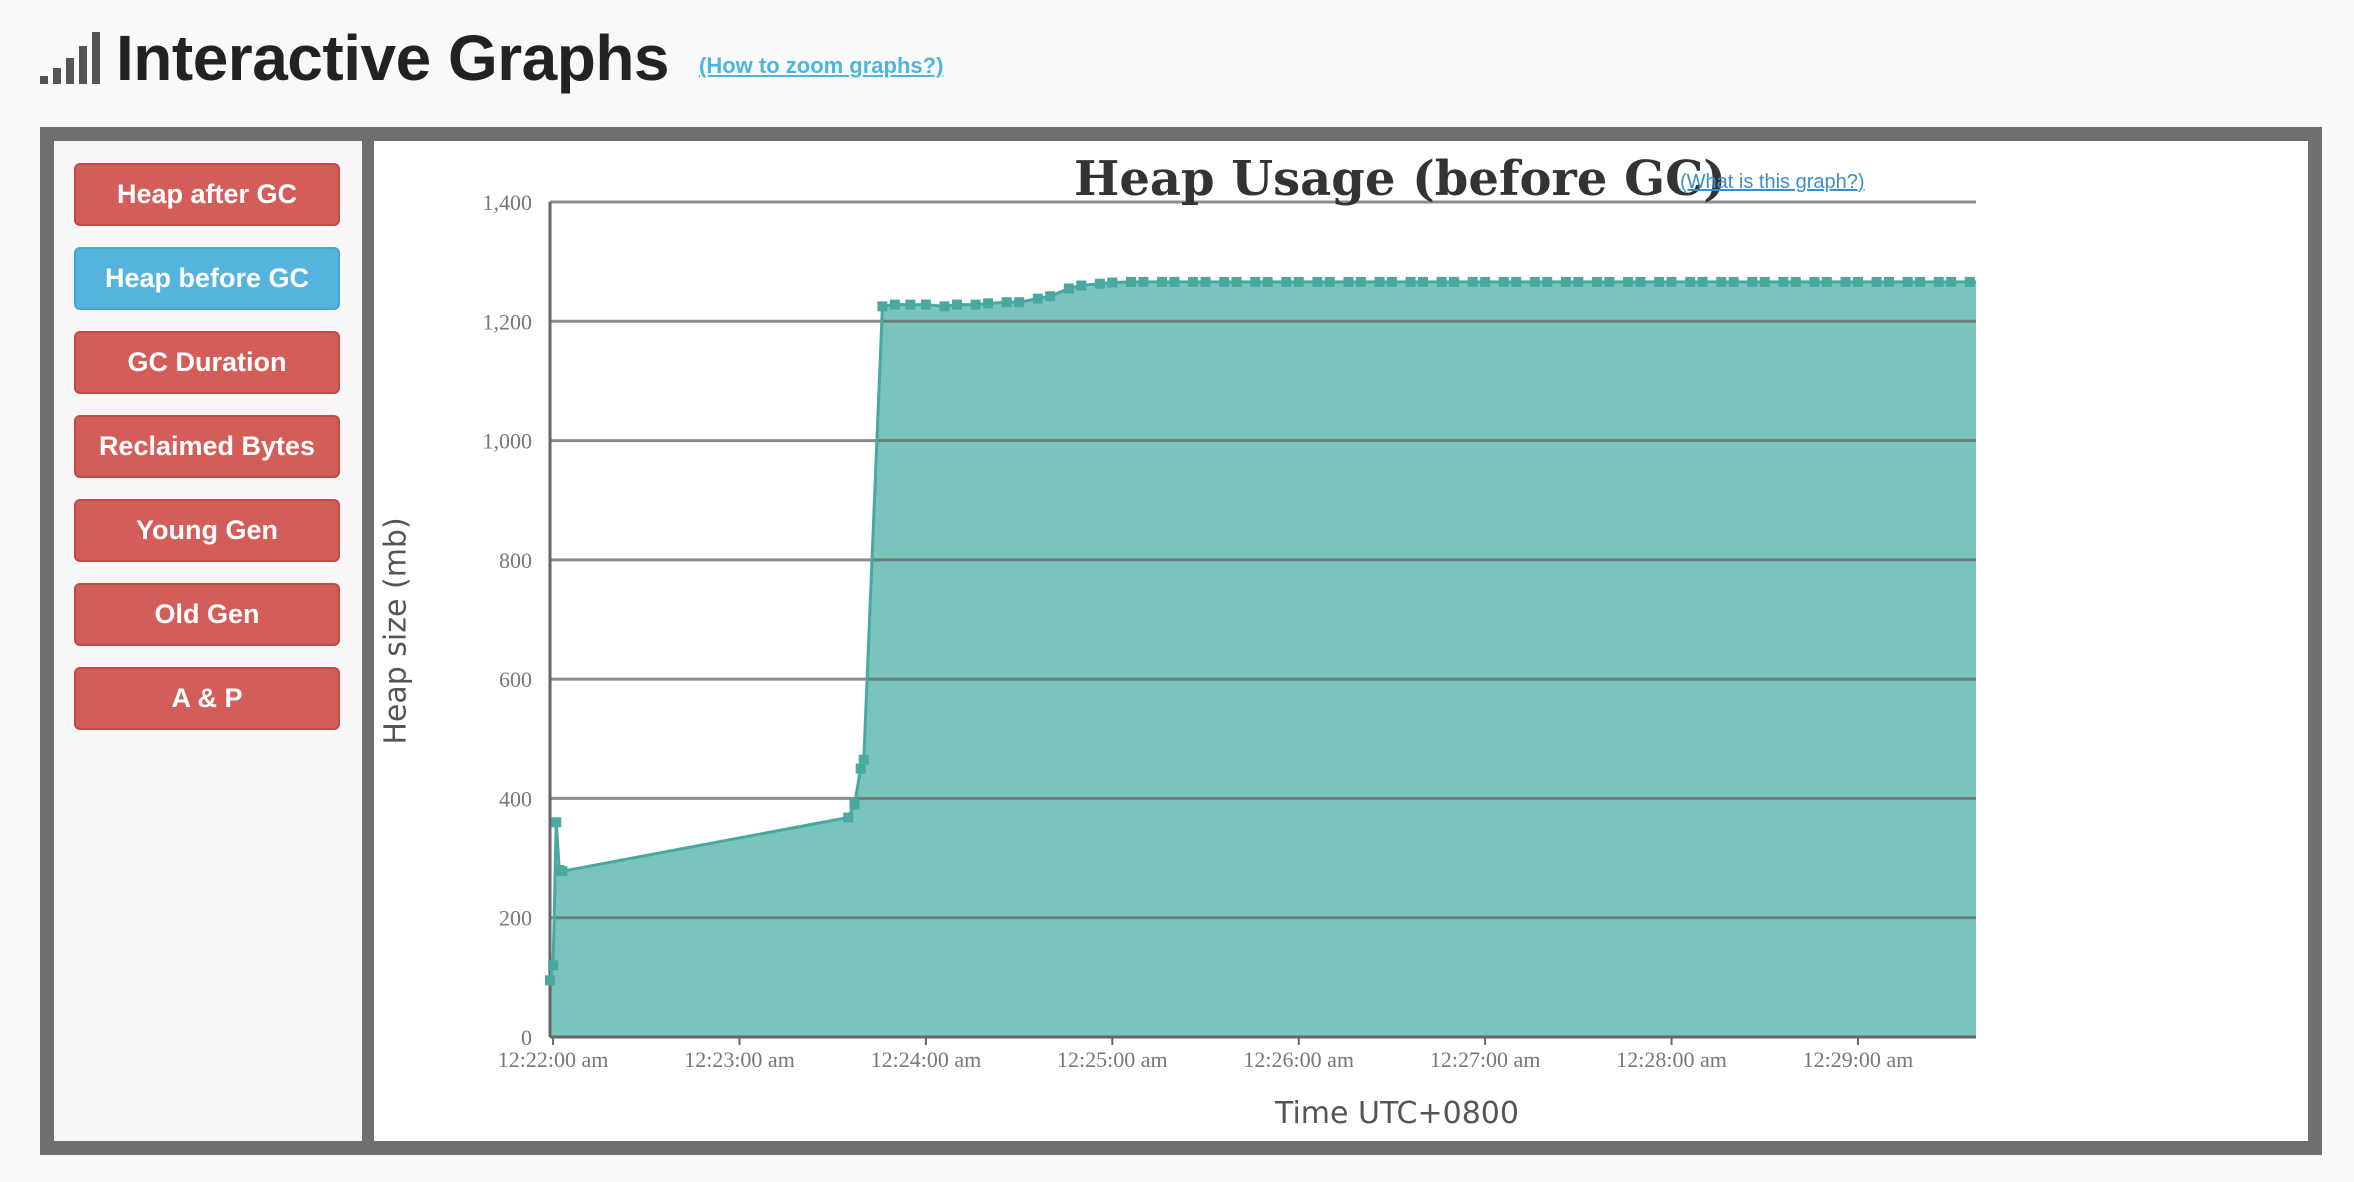 This screenshot has width=2354, height=1182. What do you see at coordinates (207, 194) in the screenshot?
I see `heap-after-gc-button: Heap after GC` at bounding box center [207, 194].